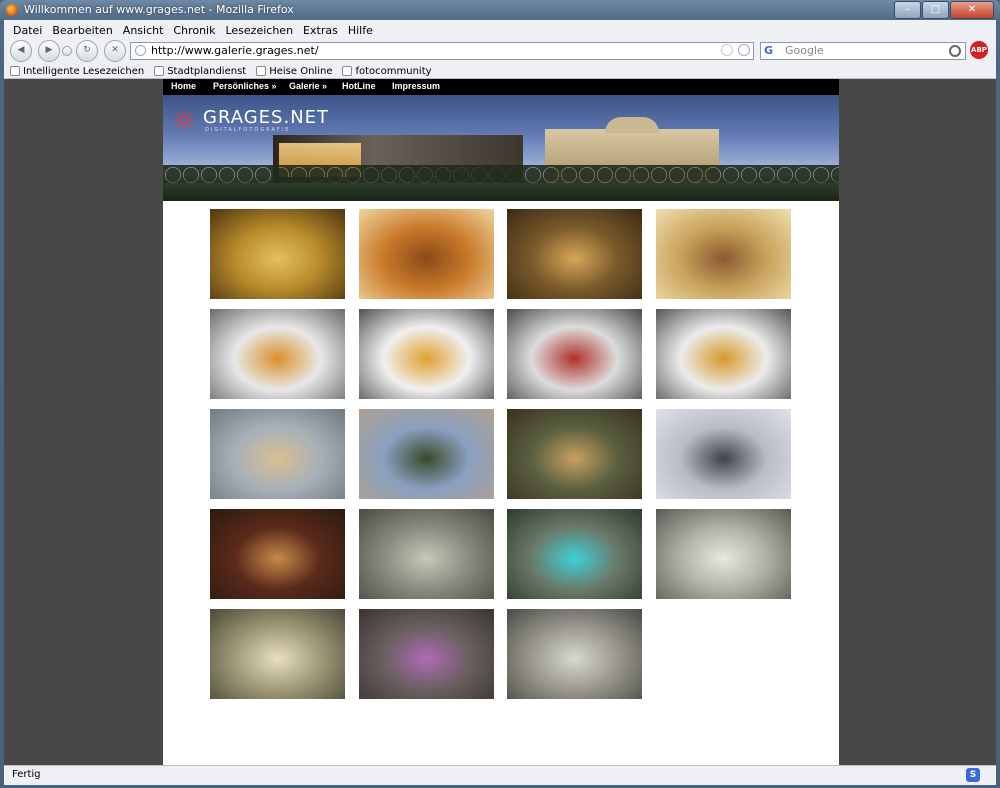  I want to click on heise-icon, so click(261, 71).